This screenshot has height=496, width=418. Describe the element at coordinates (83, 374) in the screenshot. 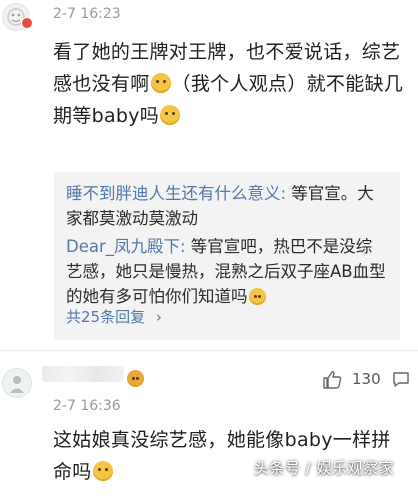

I see `username-blurred` at that location.